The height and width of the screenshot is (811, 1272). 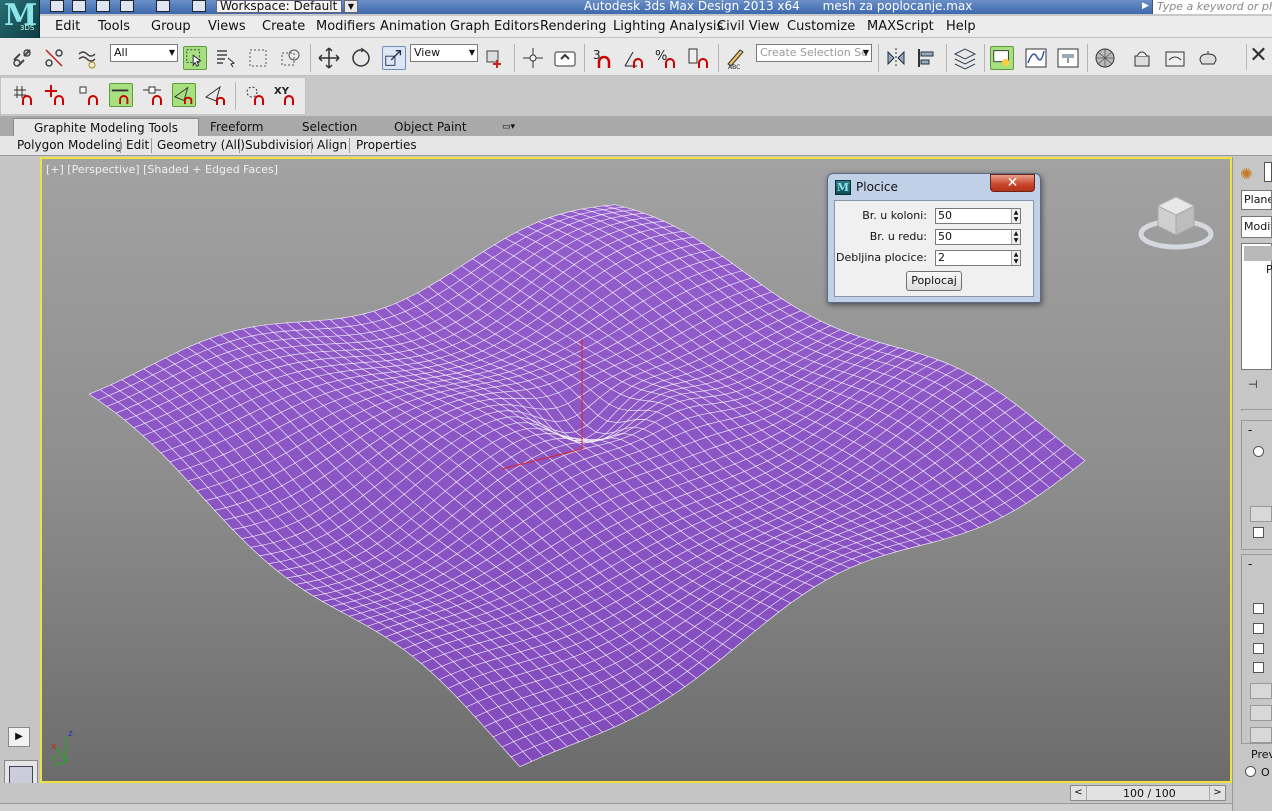 I want to click on snap-options-icon, so click(x=255, y=95).